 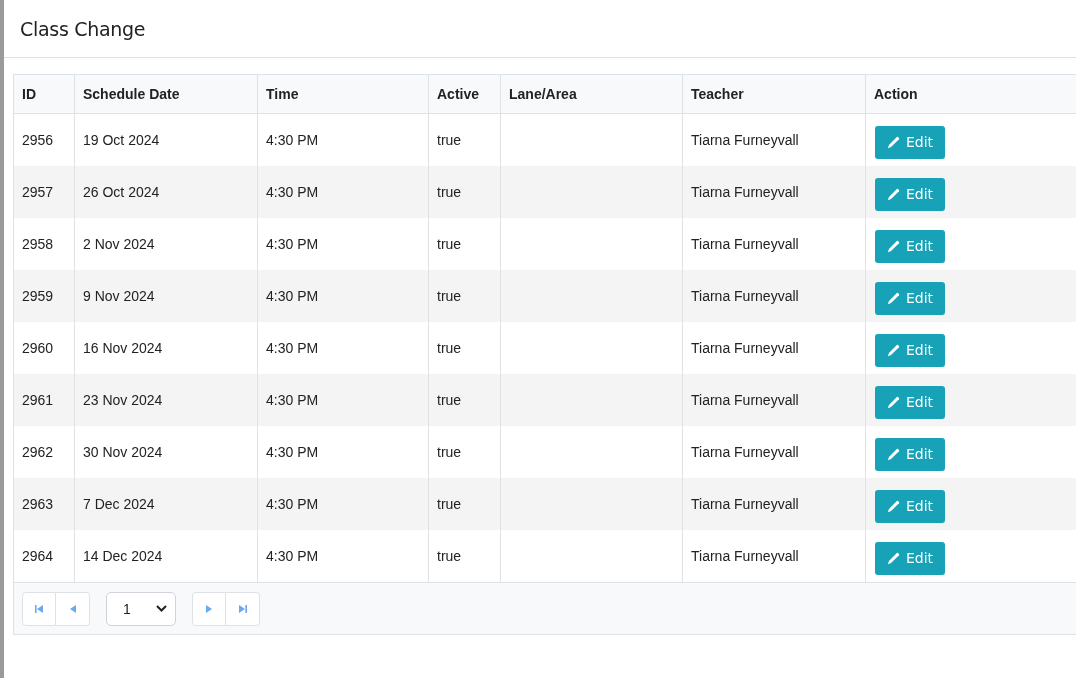 I want to click on last-page-button, so click(x=243, y=608).